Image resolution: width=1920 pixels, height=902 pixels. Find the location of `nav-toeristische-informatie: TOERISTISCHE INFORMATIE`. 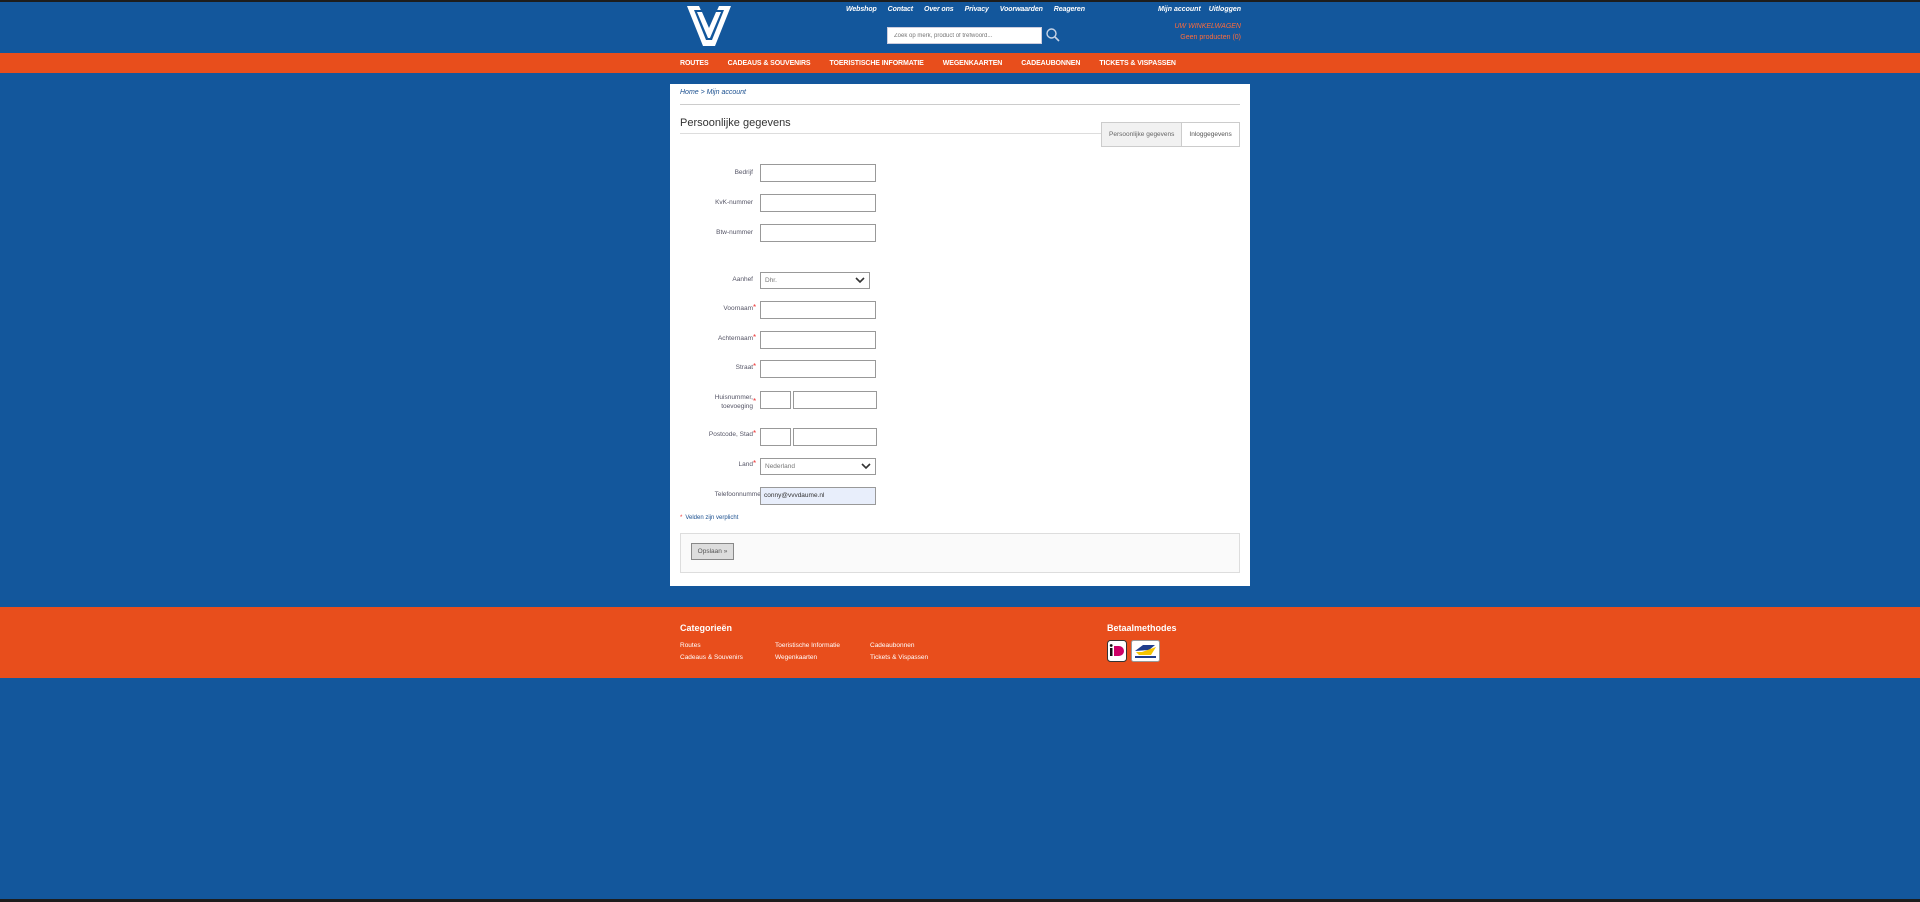

nav-toeristische-informatie: TOERISTISCHE INFORMATIE is located at coordinates (876, 63).